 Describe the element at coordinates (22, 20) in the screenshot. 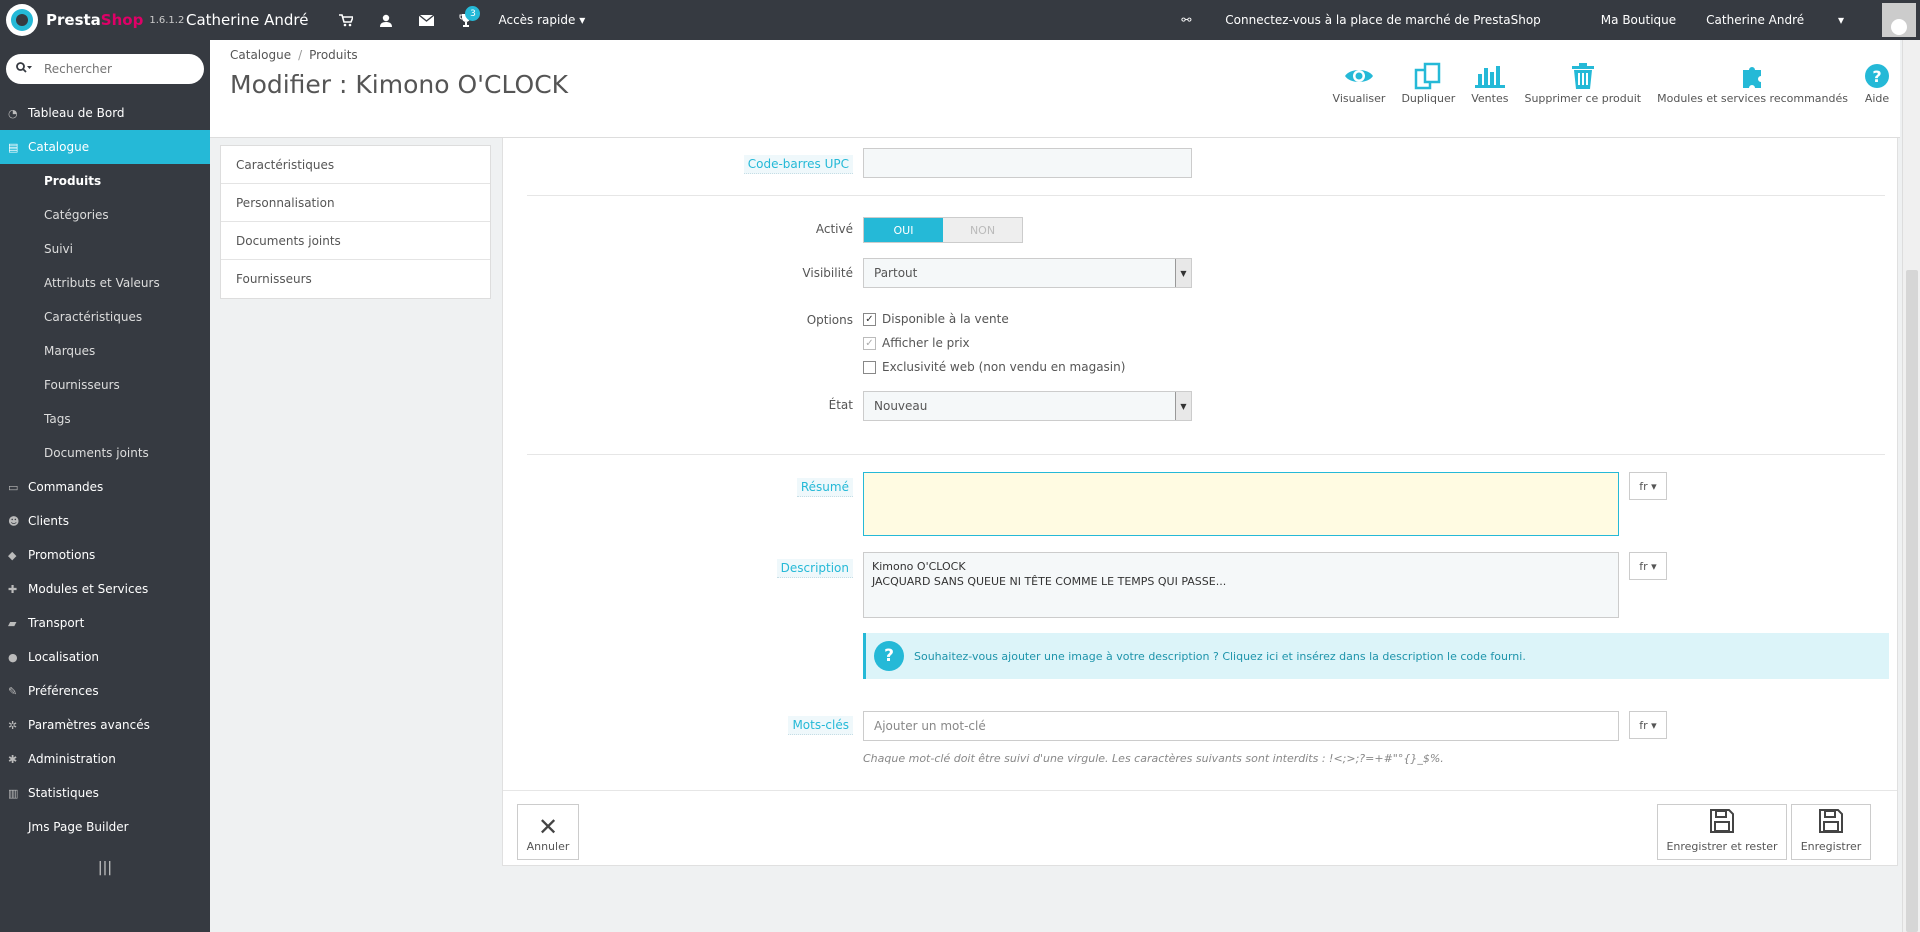

I see `prestashop-logo-icon` at that location.